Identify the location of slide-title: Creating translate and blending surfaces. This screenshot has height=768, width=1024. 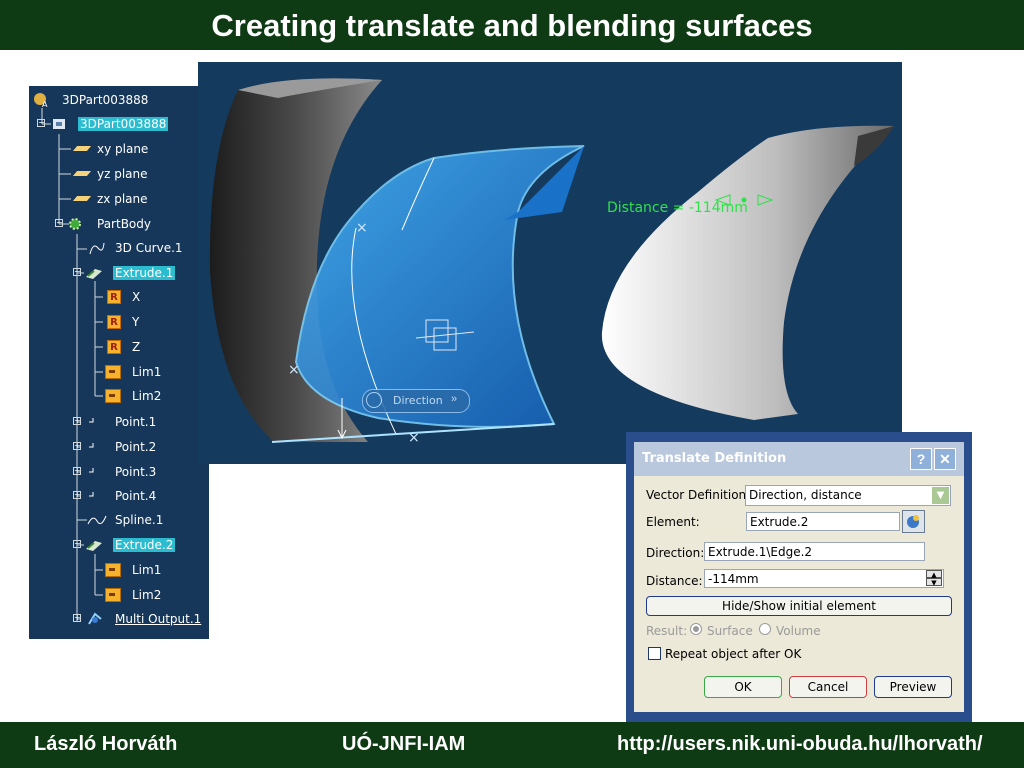
(512, 25).